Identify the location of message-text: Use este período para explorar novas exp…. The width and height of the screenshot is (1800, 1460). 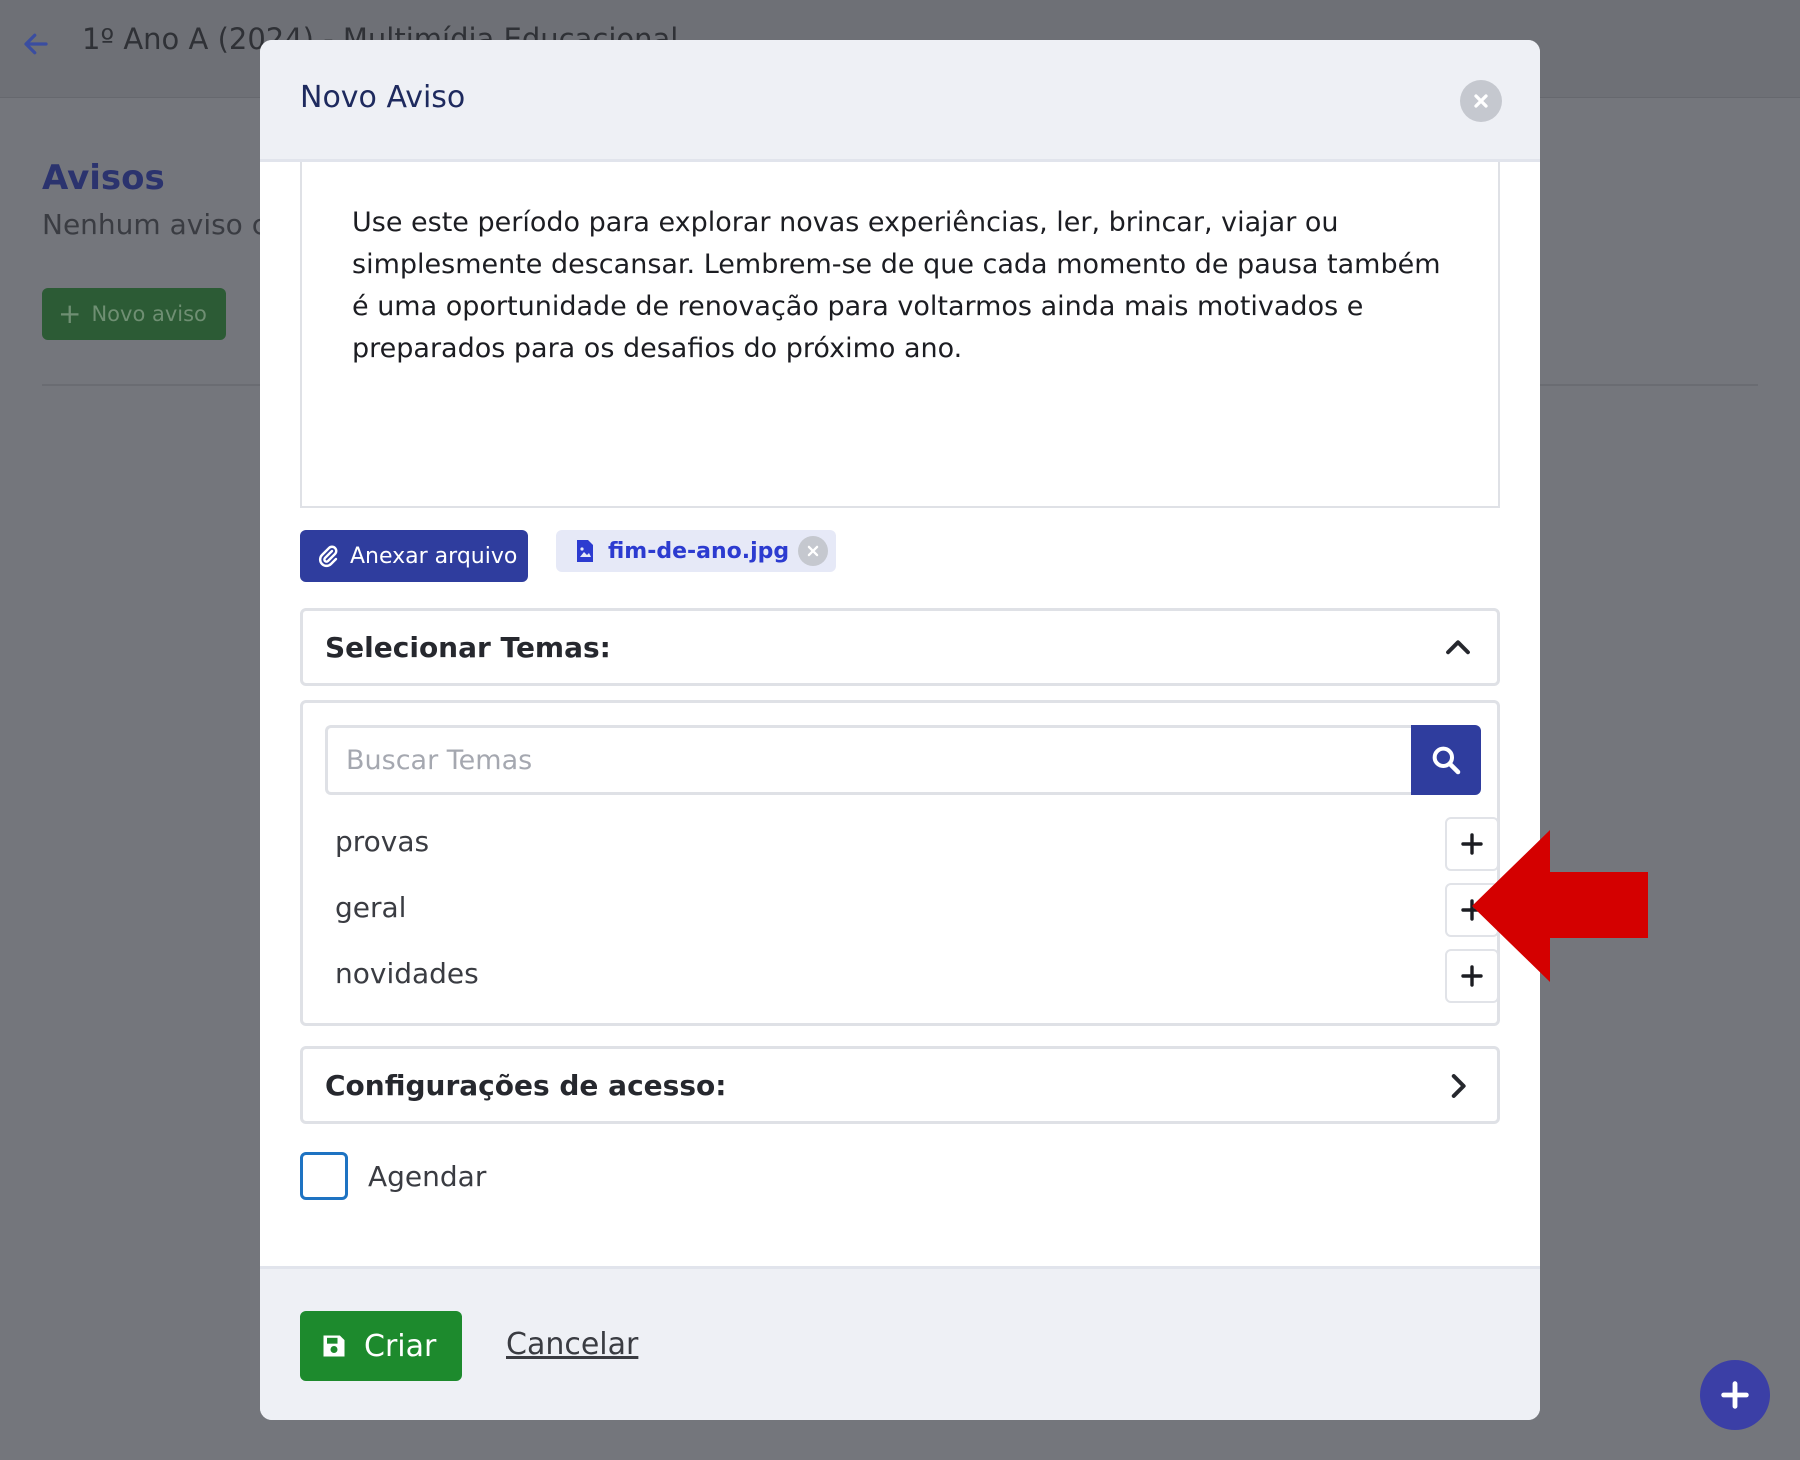
(896, 285).